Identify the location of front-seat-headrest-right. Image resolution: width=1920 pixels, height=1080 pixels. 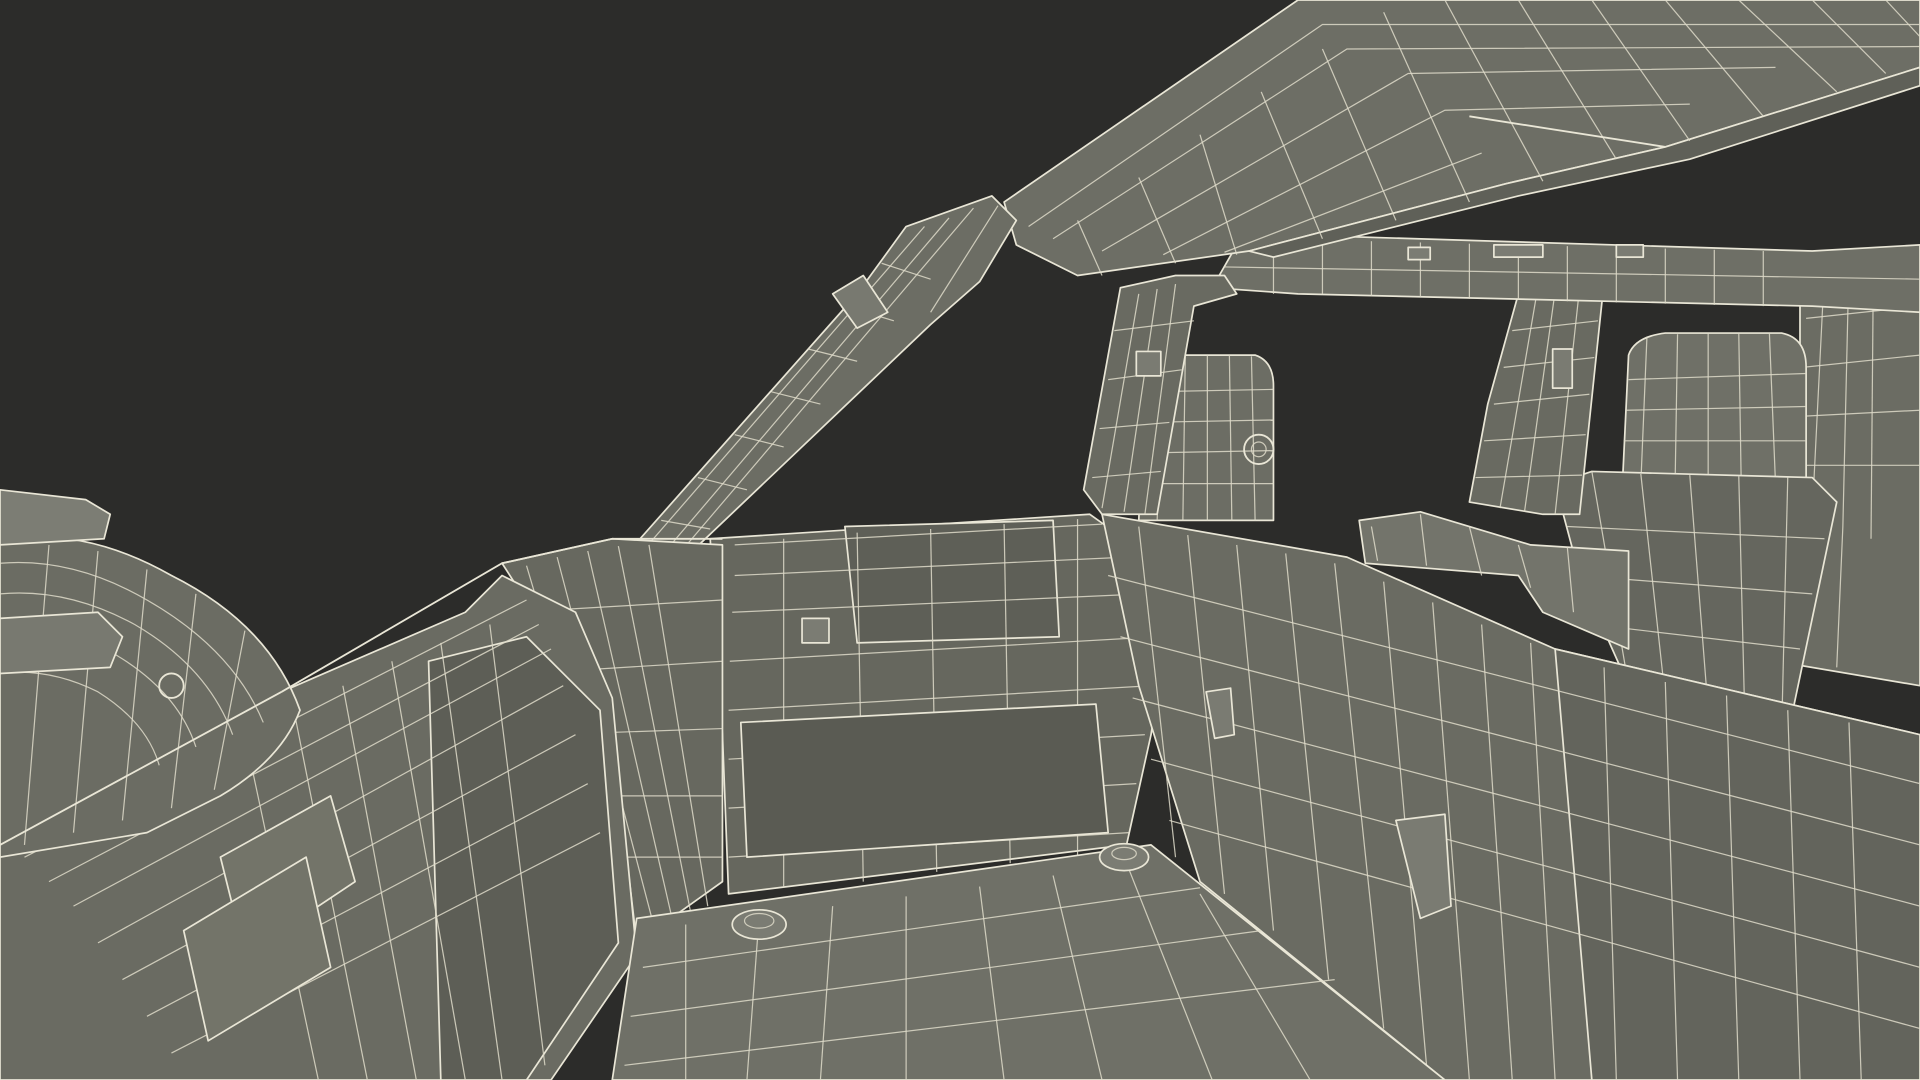
(1714, 408).